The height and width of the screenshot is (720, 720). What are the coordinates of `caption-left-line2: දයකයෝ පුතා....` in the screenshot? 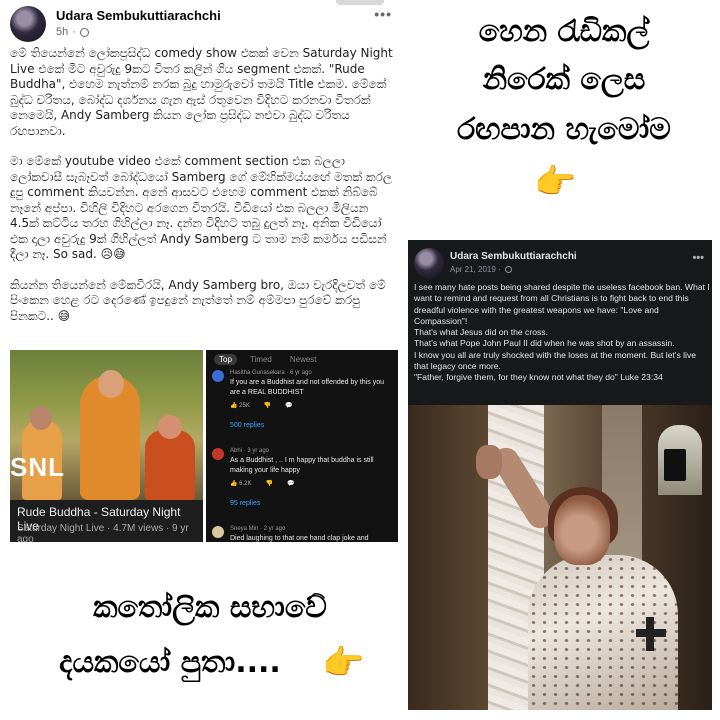 It's located at (170, 662).